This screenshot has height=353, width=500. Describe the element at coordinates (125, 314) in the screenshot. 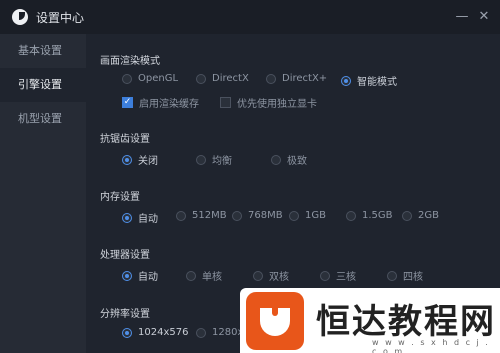

I see `resolution-title: 分辨率设置` at that location.